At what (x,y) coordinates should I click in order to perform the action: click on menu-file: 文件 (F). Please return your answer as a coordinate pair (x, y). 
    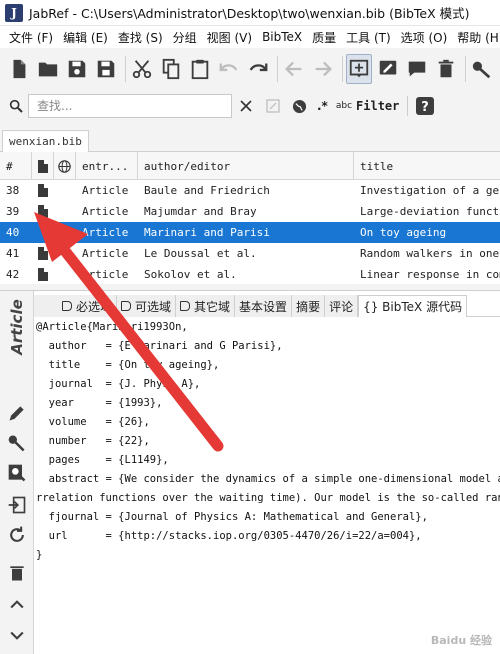
    Looking at the image, I should click on (31, 37).